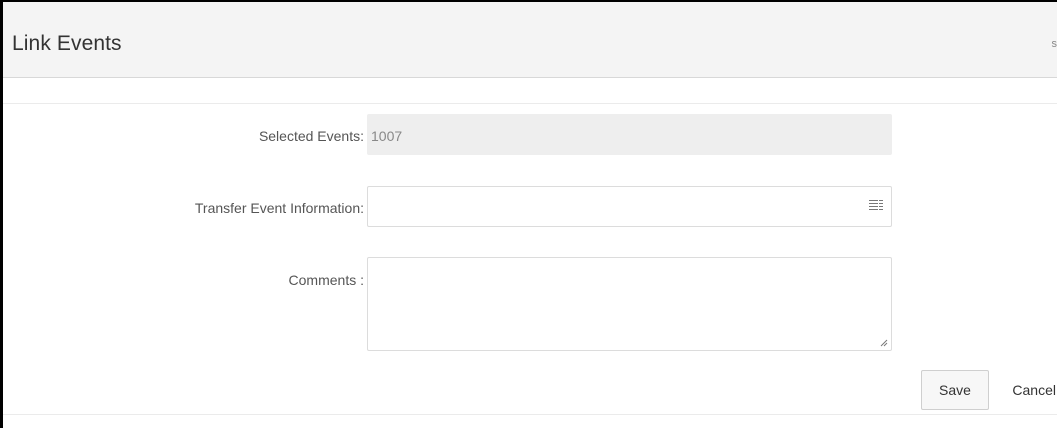 The width and height of the screenshot is (1057, 428). What do you see at coordinates (629, 134) in the screenshot?
I see `selected-events-field: 1007` at bounding box center [629, 134].